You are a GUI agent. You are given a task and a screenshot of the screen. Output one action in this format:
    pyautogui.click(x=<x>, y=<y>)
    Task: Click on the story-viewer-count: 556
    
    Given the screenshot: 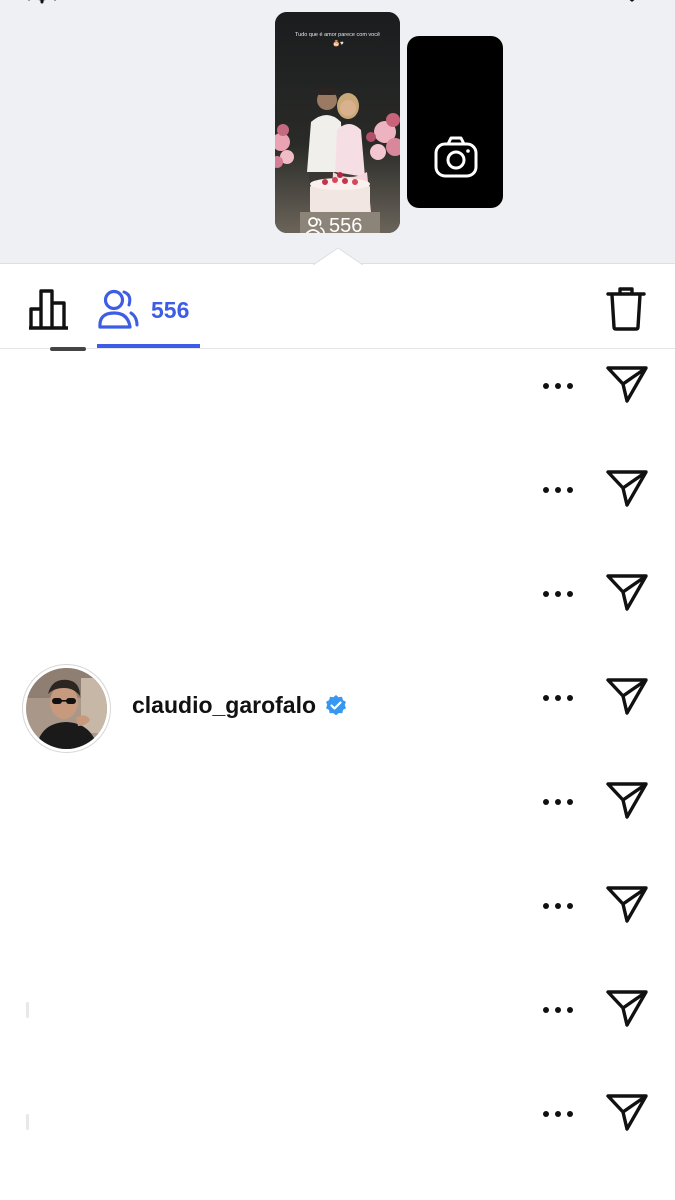 What is the action you would take?
    pyautogui.click(x=333, y=224)
    